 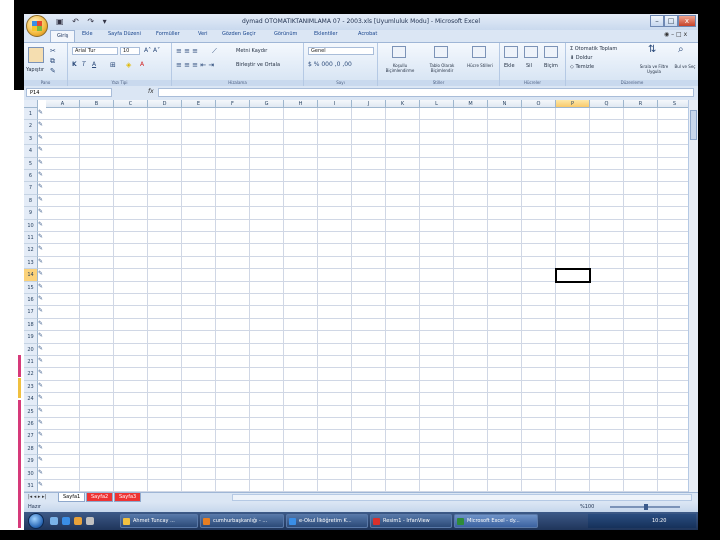 I want to click on tab-gorunum: Görünüm, so click(x=285, y=34).